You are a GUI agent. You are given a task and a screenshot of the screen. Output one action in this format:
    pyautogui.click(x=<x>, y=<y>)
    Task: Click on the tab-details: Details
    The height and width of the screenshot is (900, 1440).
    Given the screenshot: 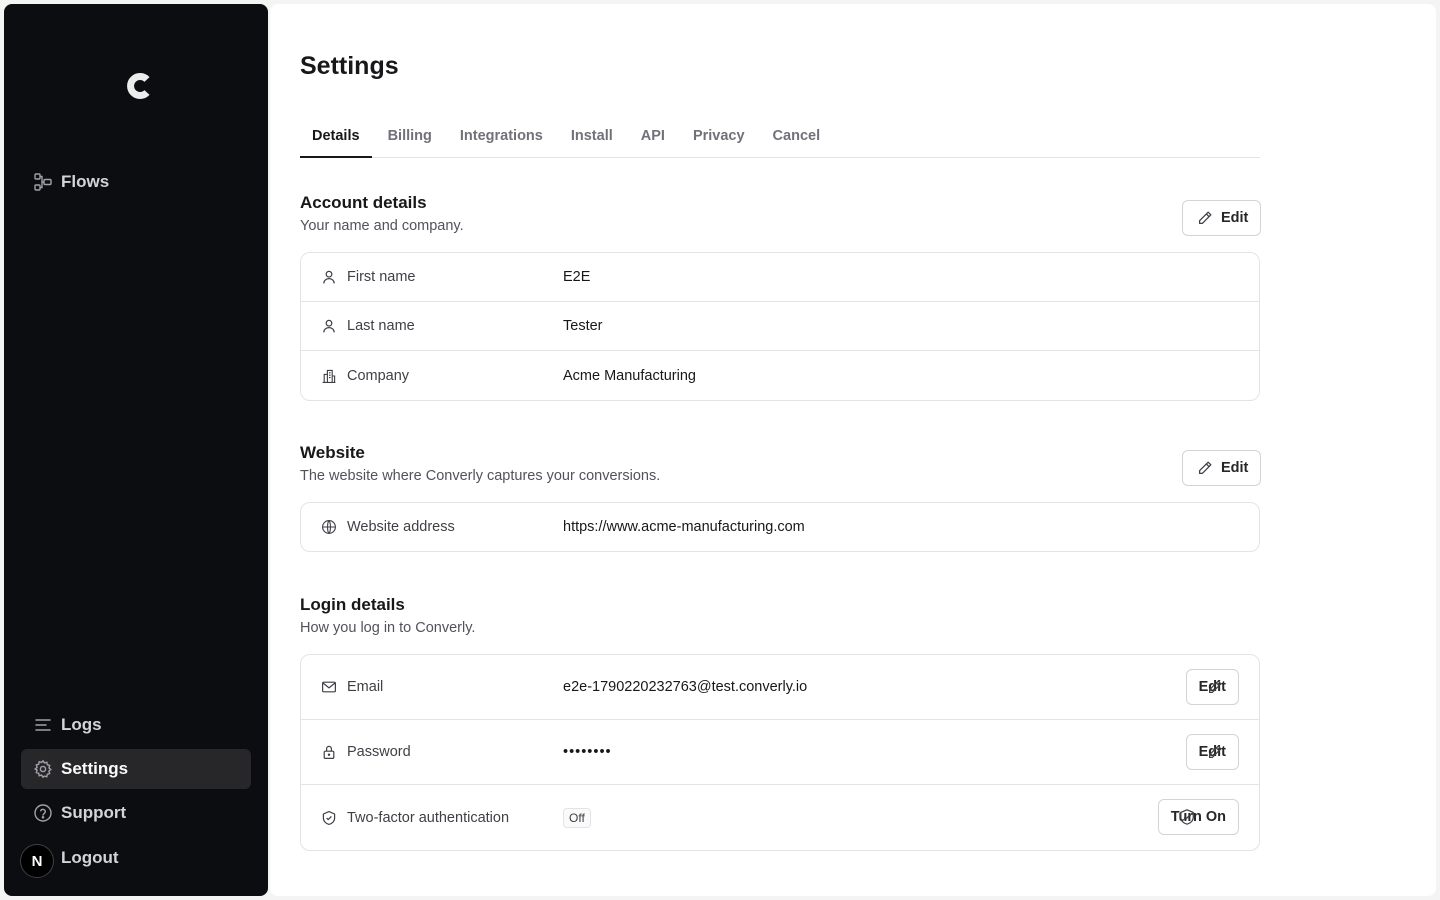 What is the action you would take?
    pyautogui.click(x=336, y=140)
    